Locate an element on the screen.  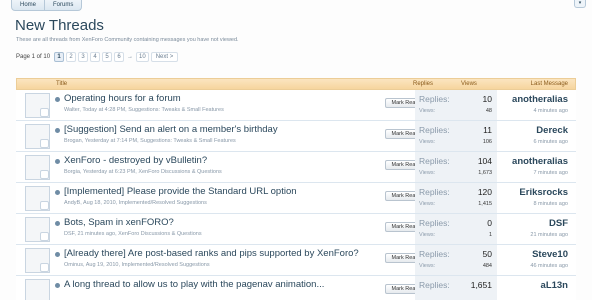
views-count: 48 is located at coordinates (488, 111).